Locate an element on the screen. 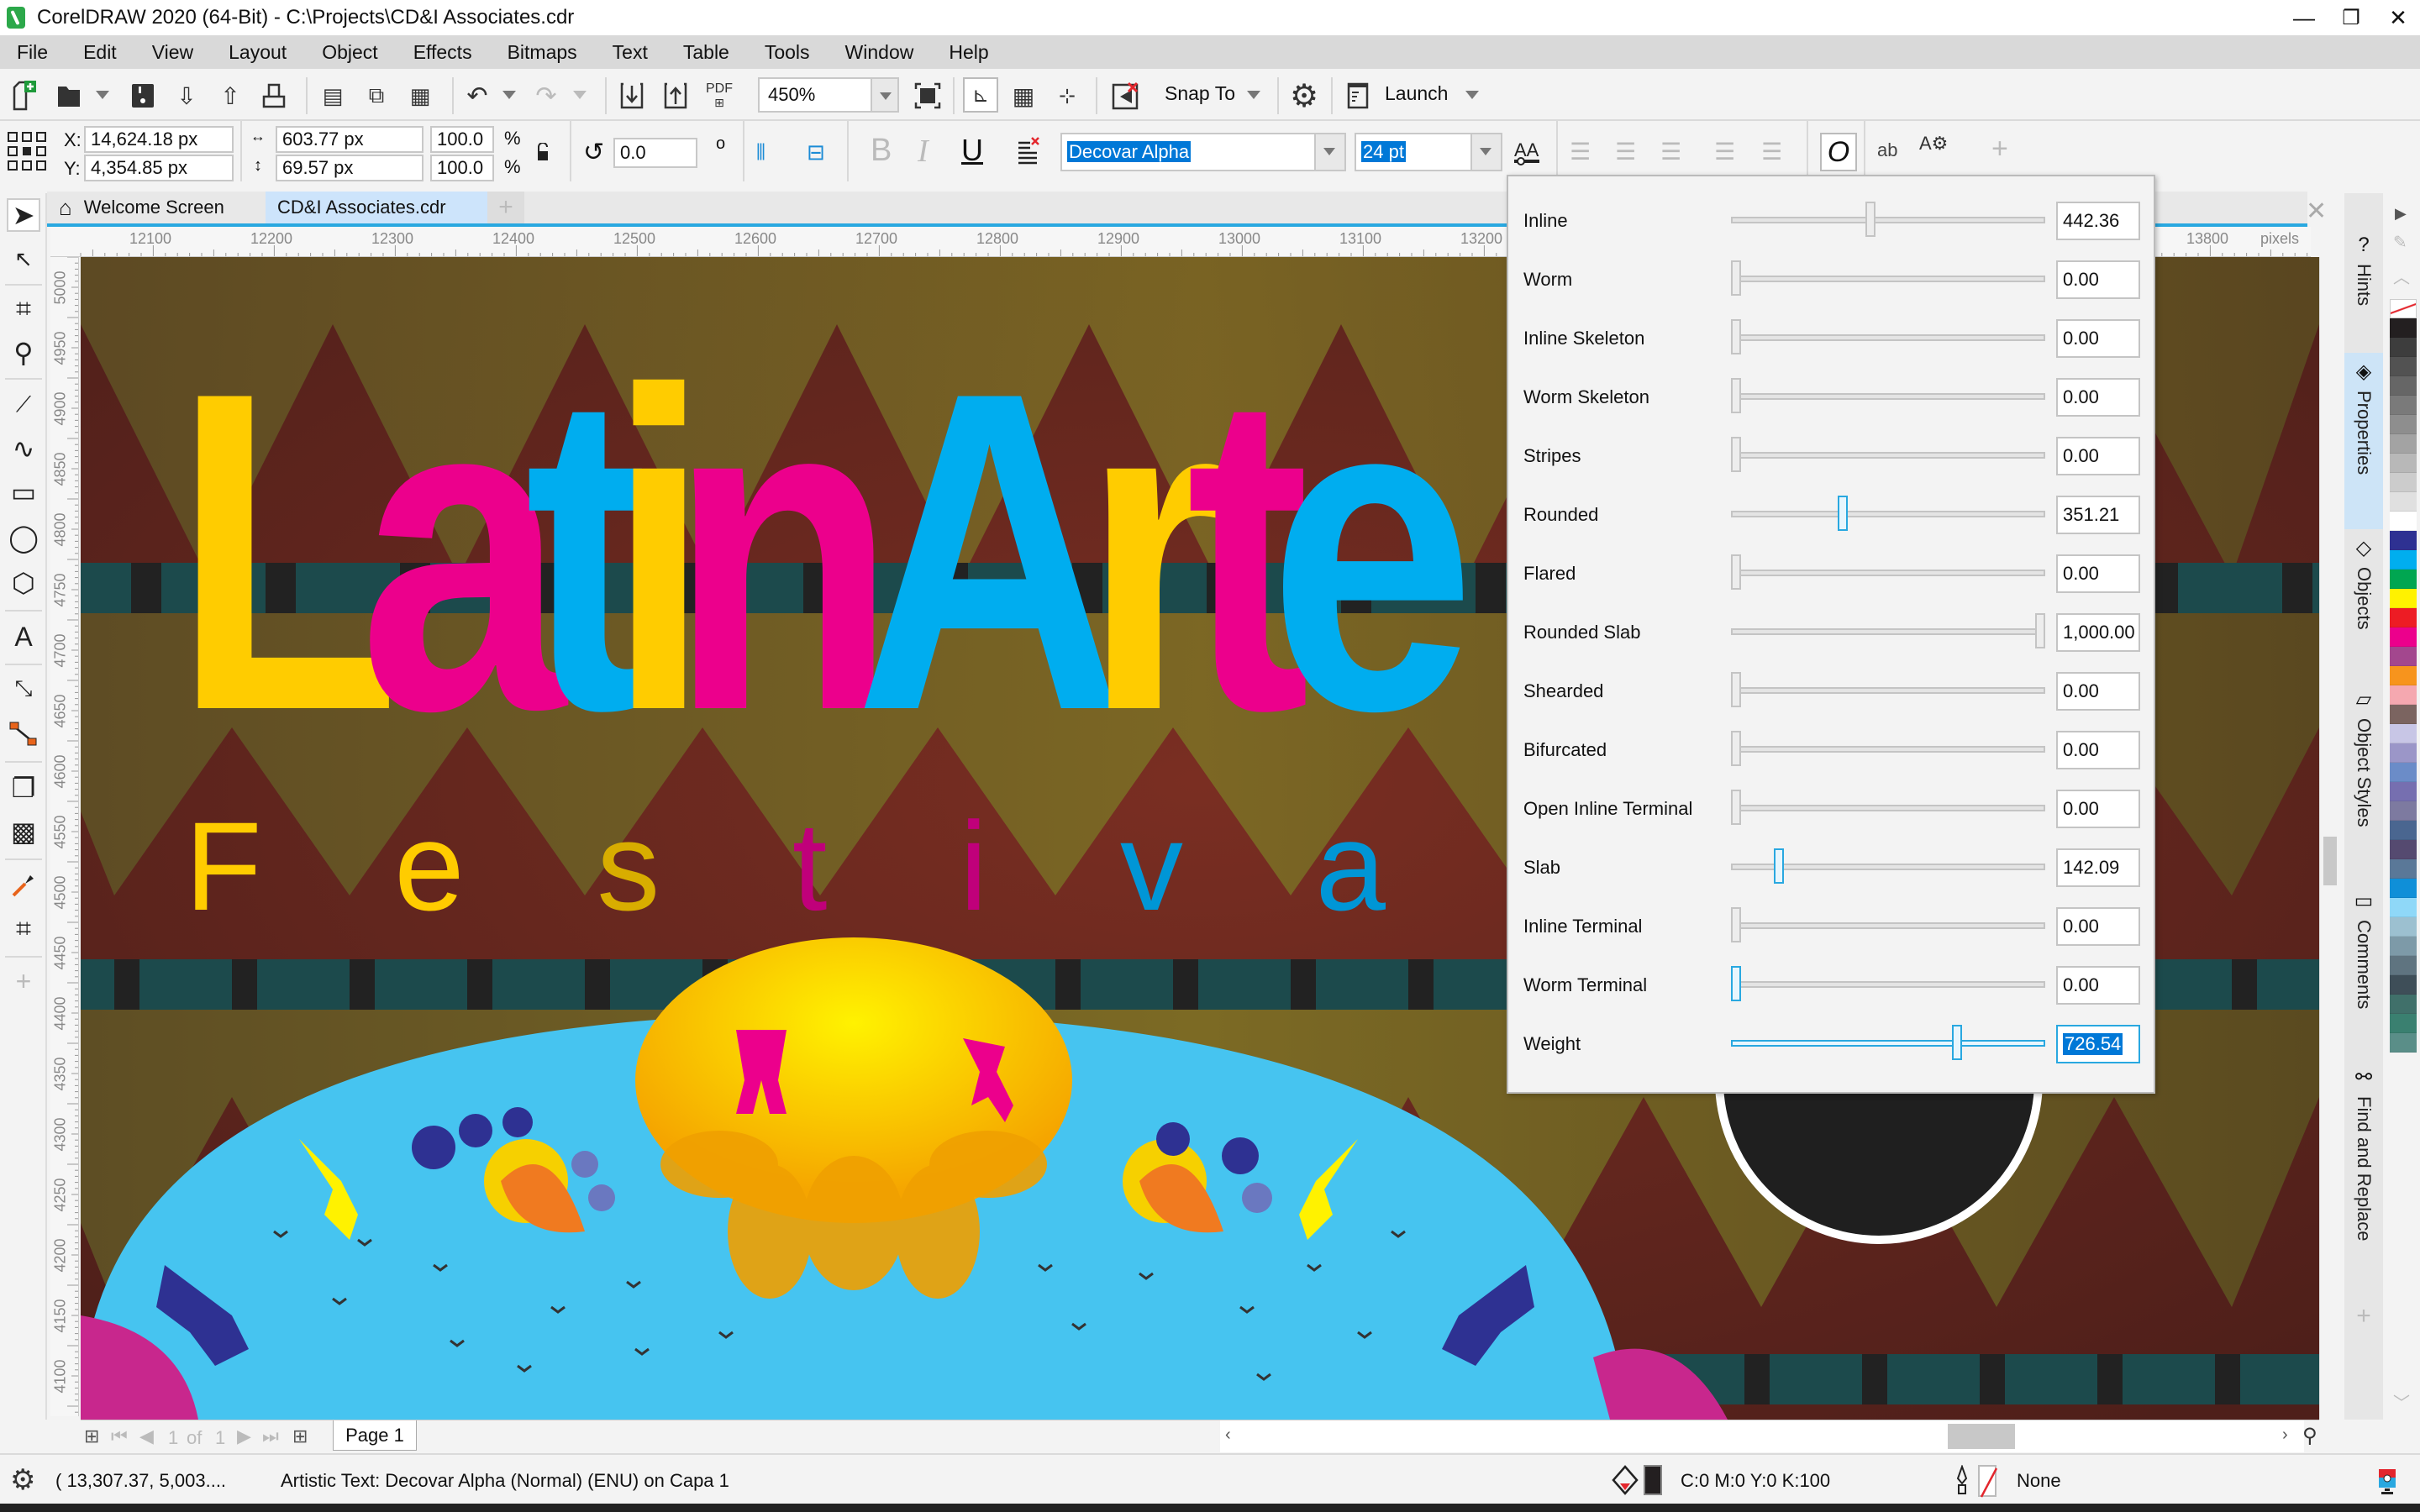 This screenshot has height=1512, width=2420. edit-text-button: ab is located at coordinates (1887, 150).